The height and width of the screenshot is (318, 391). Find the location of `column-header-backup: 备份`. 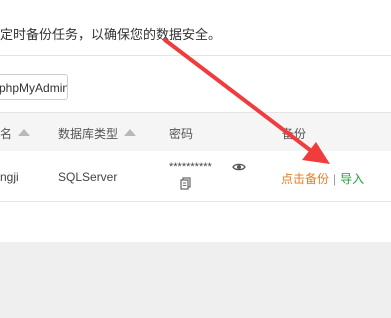

column-header-backup: 备份 is located at coordinates (294, 134).